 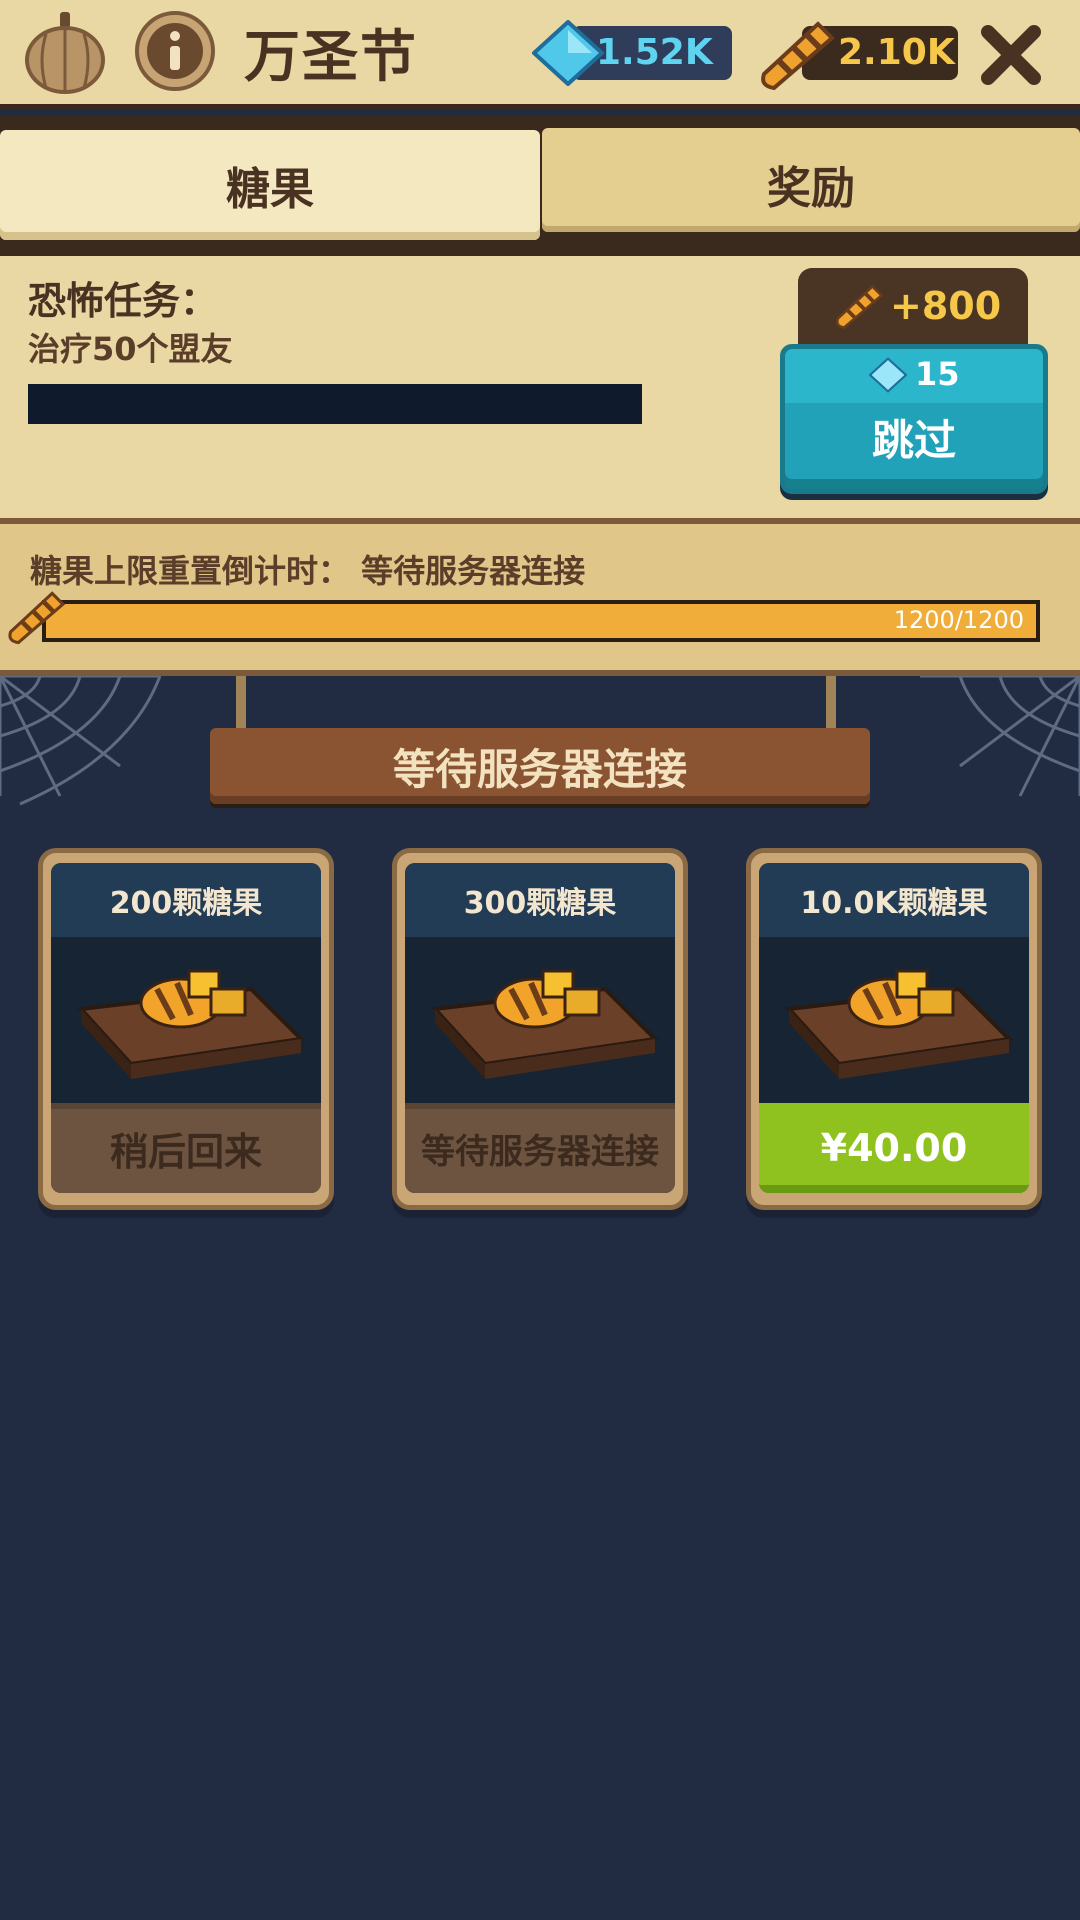 I want to click on candy-limit-text: 1200/1200, so click(x=958, y=620).